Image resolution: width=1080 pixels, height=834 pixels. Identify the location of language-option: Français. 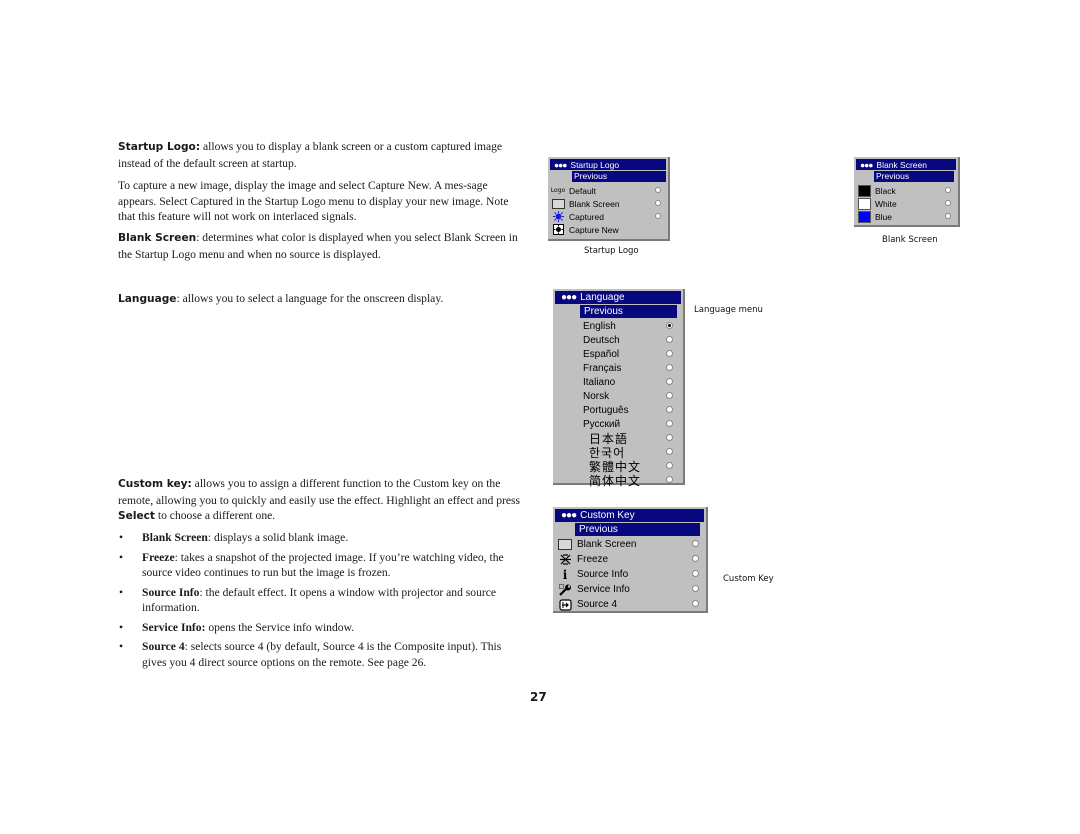
(618, 368).